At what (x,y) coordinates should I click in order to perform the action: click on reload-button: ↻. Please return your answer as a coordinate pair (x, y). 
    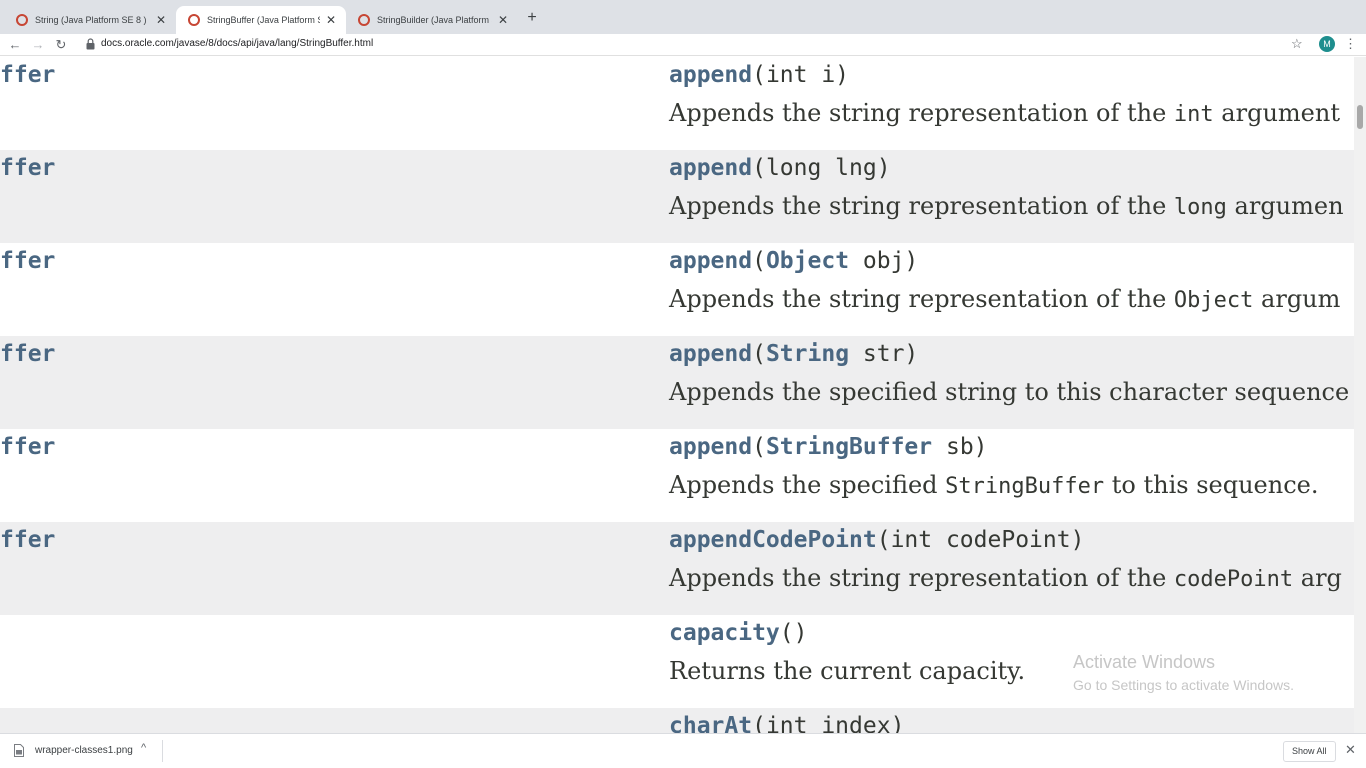
    Looking at the image, I should click on (61, 45).